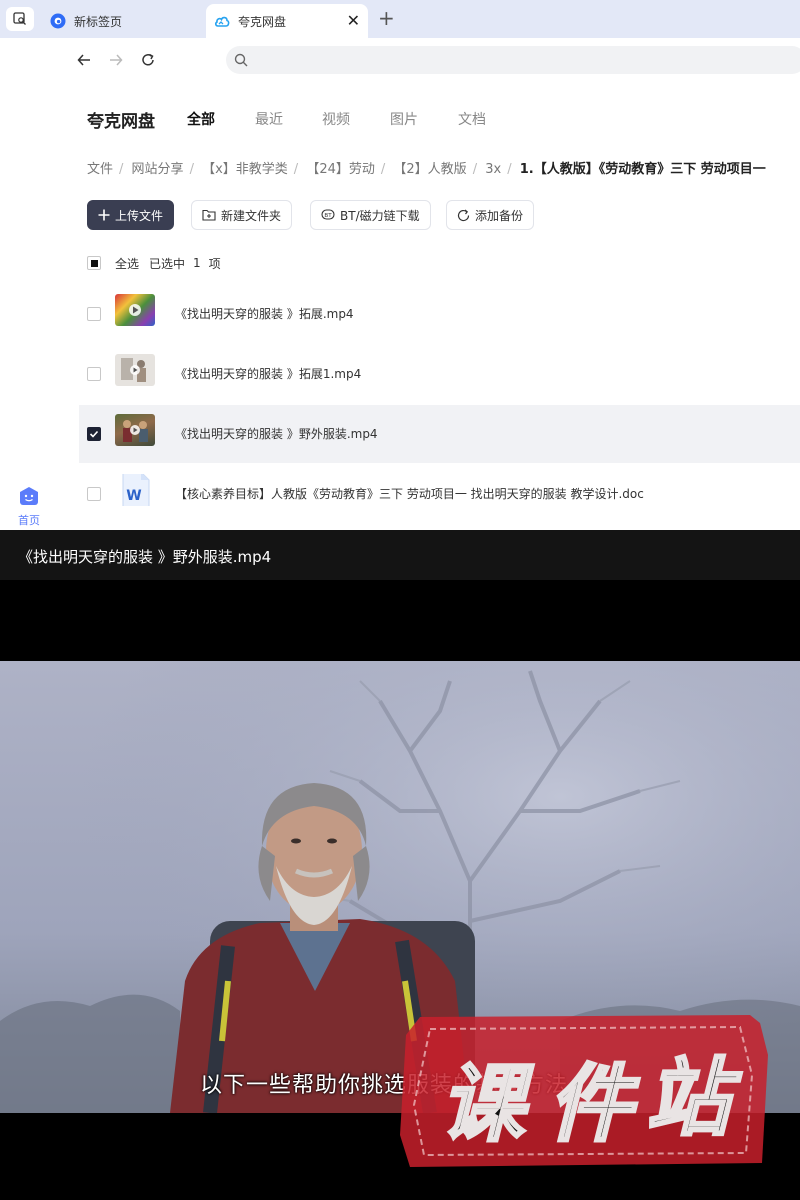  What do you see at coordinates (262, 21) in the screenshot?
I see `tab-label: 夸克网盘` at bounding box center [262, 21].